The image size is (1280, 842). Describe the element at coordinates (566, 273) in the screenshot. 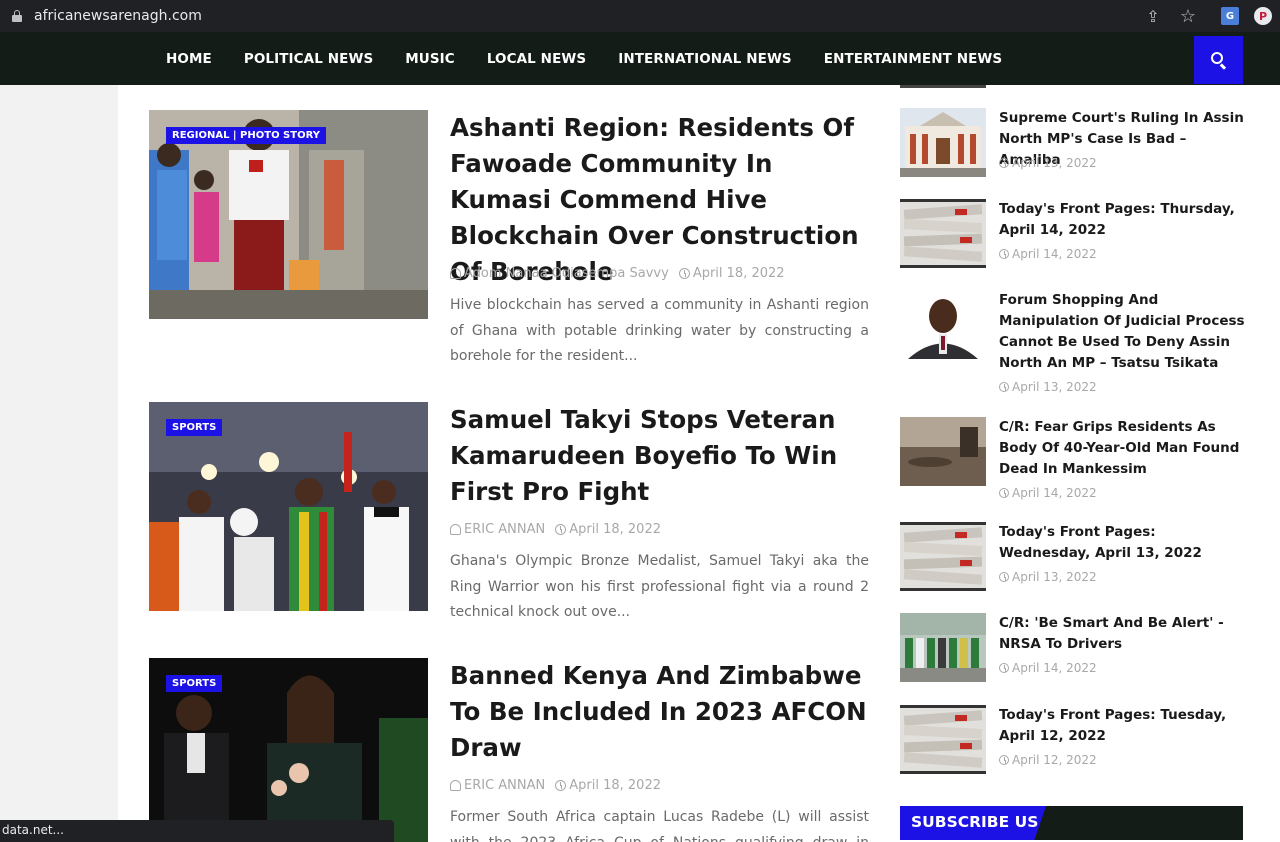

I see `article-author: Adom Nanaa Odiasempa Savvy` at that location.